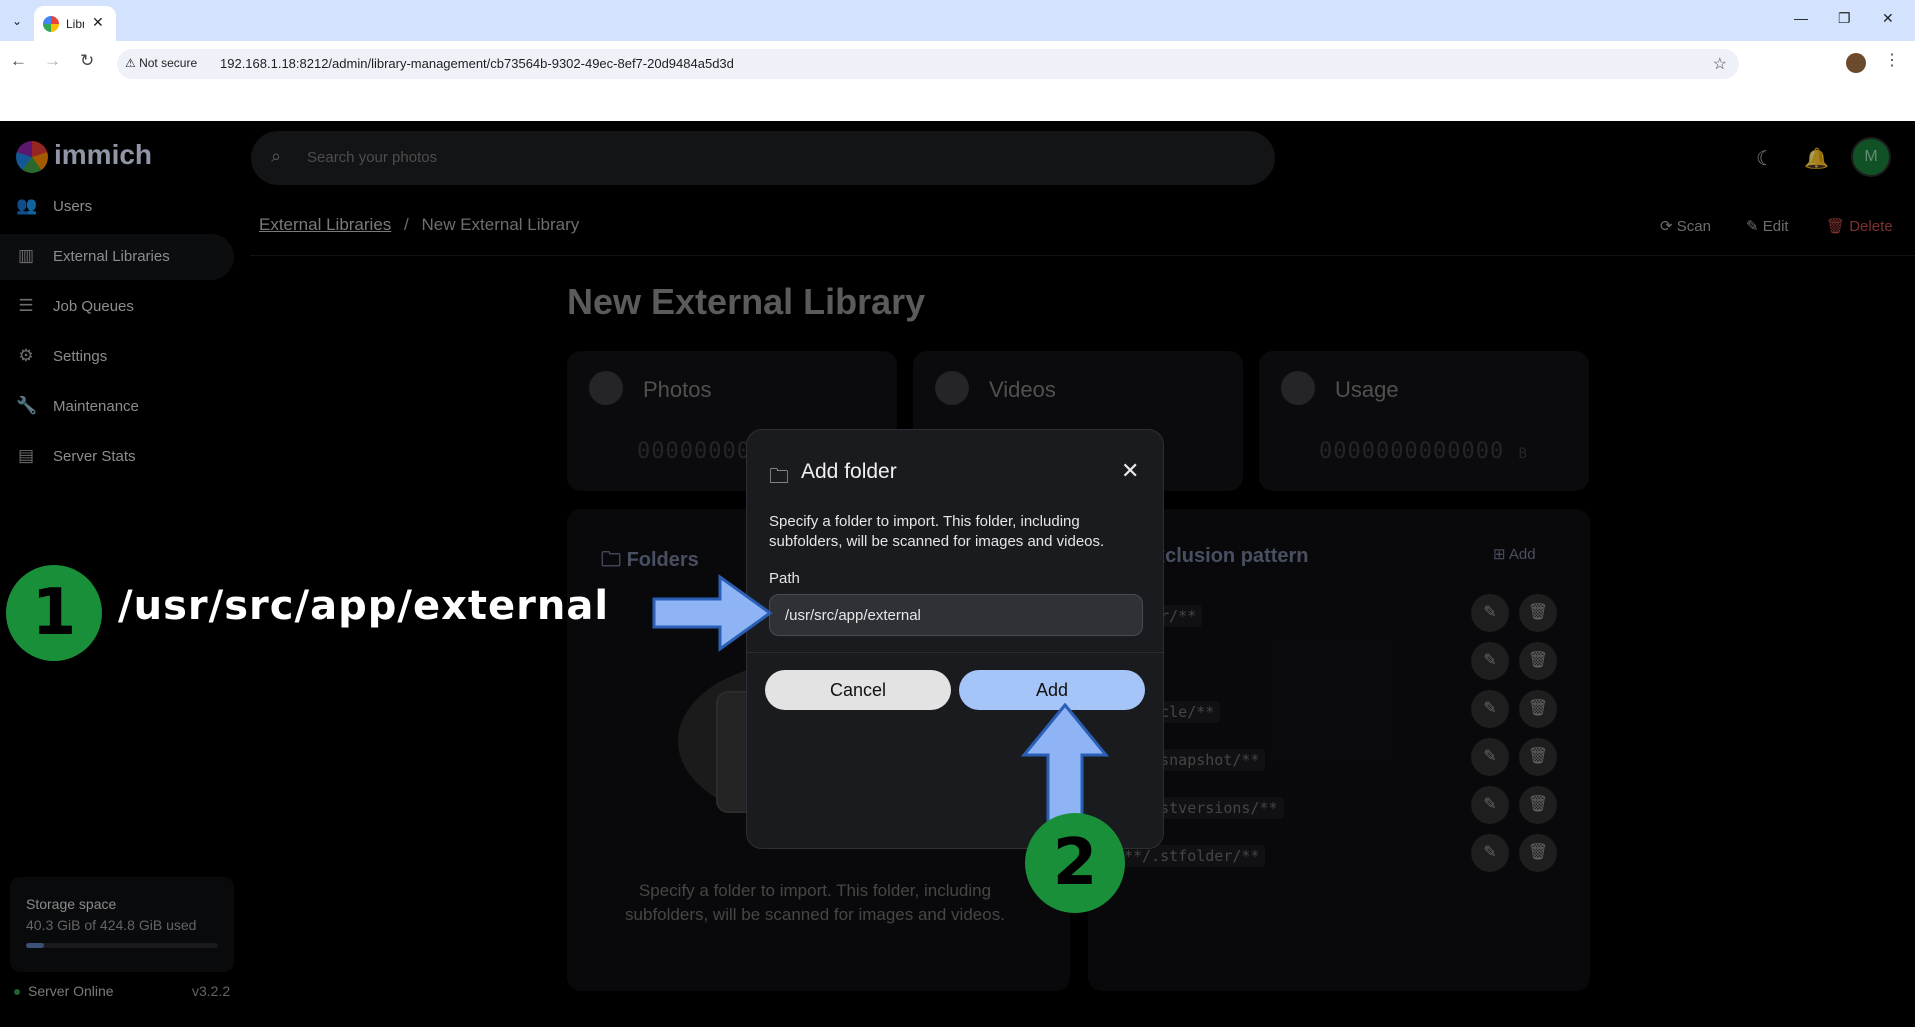 This screenshot has height=1027, width=1915. What do you see at coordinates (17, 21) in the screenshot?
I see `tab-search-chevron-icon: ⌄` at bounding box center [17, 21].